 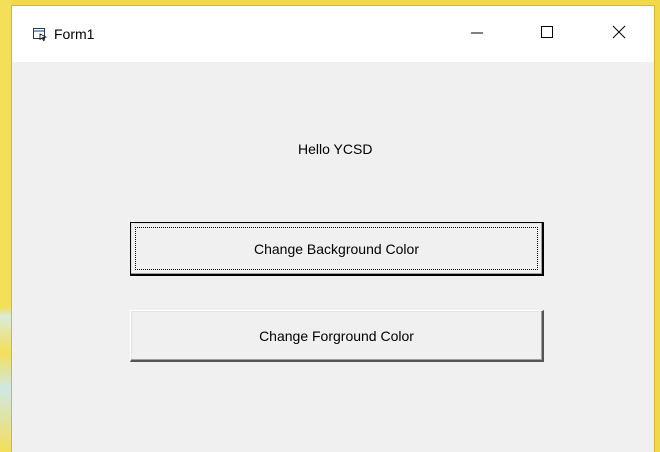 I want to click on window-title: Form1, so click(x=74, y=34).